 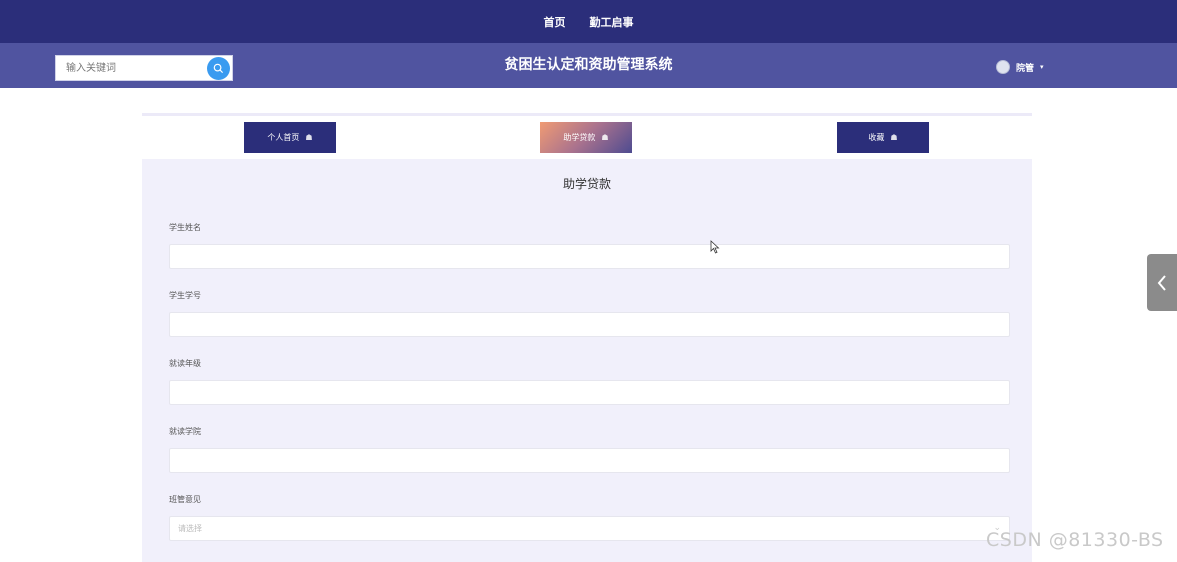 I want to click on class-opinion-select: 请选择 ⌄, so click(x=589, y=528).